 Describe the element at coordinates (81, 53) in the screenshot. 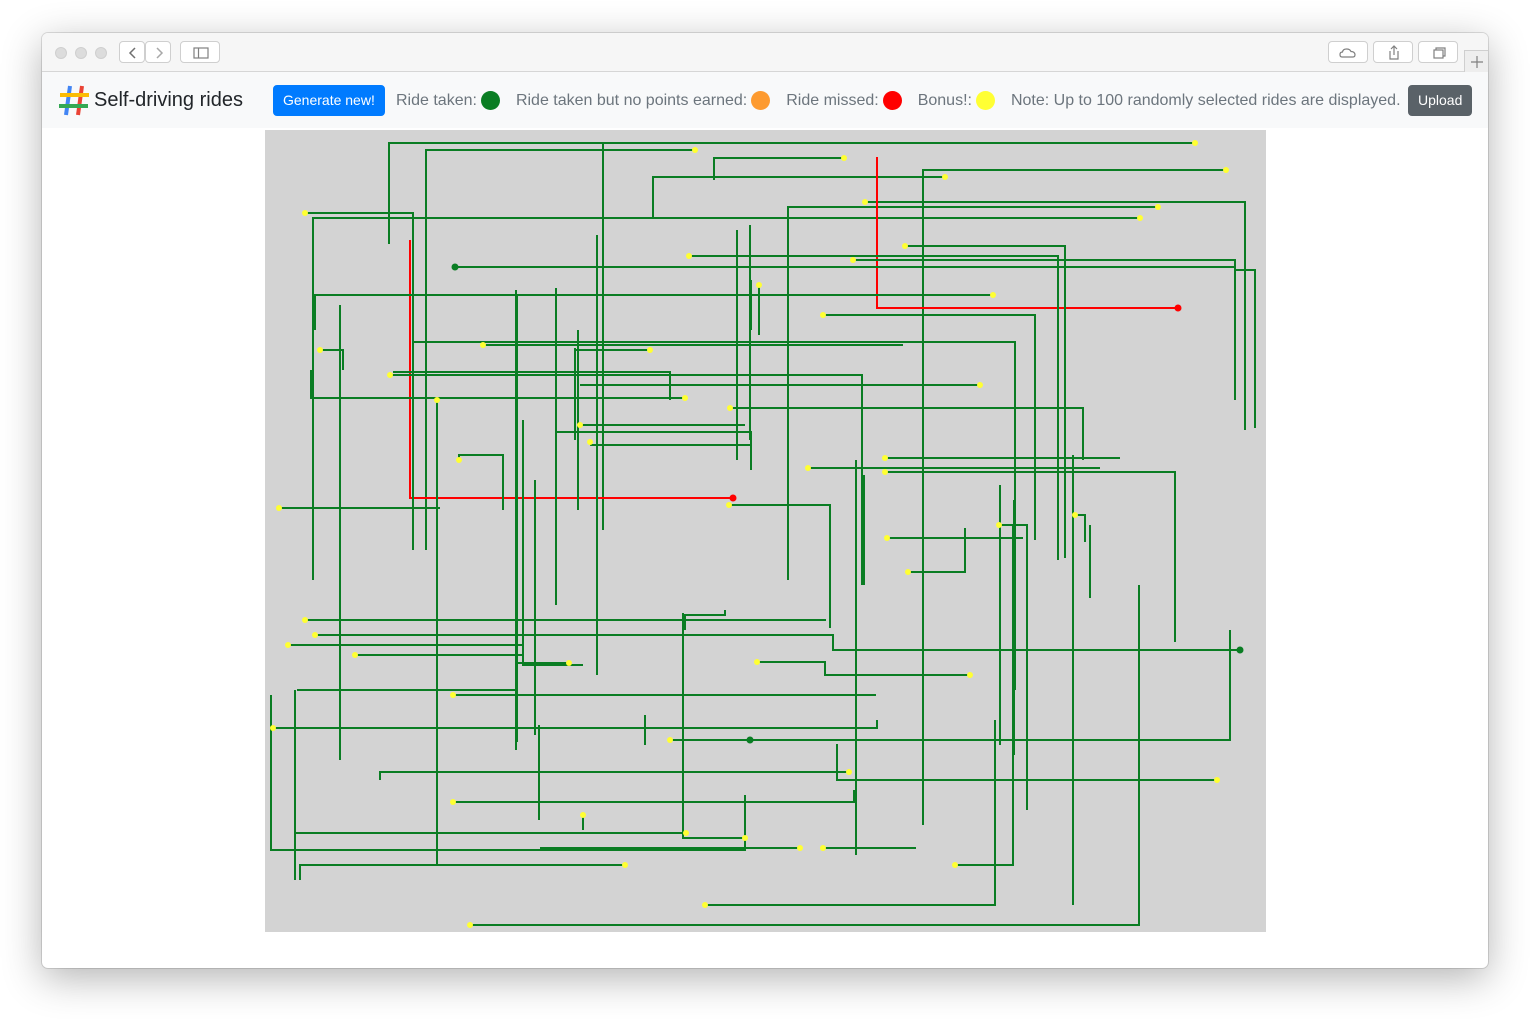

I see `minimize-window-icon` at that location.